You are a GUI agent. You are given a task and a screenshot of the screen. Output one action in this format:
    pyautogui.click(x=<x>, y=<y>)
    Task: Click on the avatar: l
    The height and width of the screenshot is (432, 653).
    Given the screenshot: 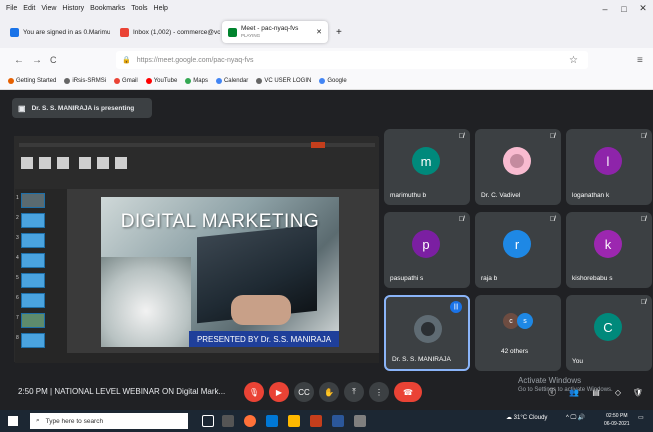 What is the action you would take?
    pyautogui.click(x=608, y=161)
    